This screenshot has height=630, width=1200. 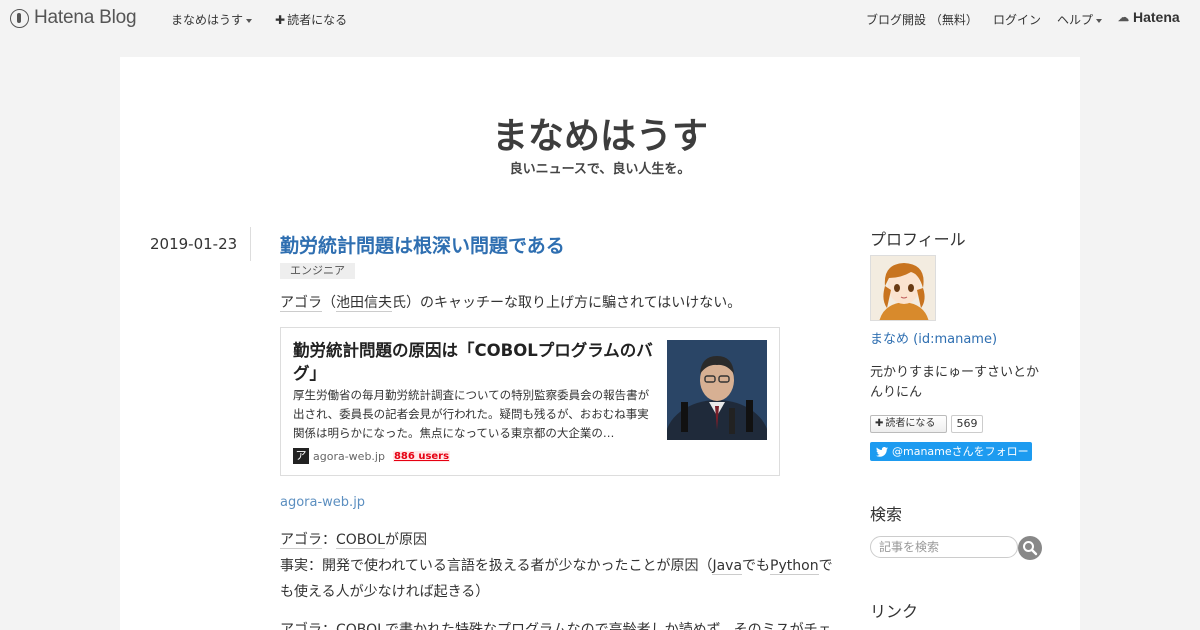 What do you see at coordinates (474, 362) in the screenshot?
I see `embed-title: 勤労統計問題の原因は「COBOLプログラムのバグ」` at bounding box center [474, 362].